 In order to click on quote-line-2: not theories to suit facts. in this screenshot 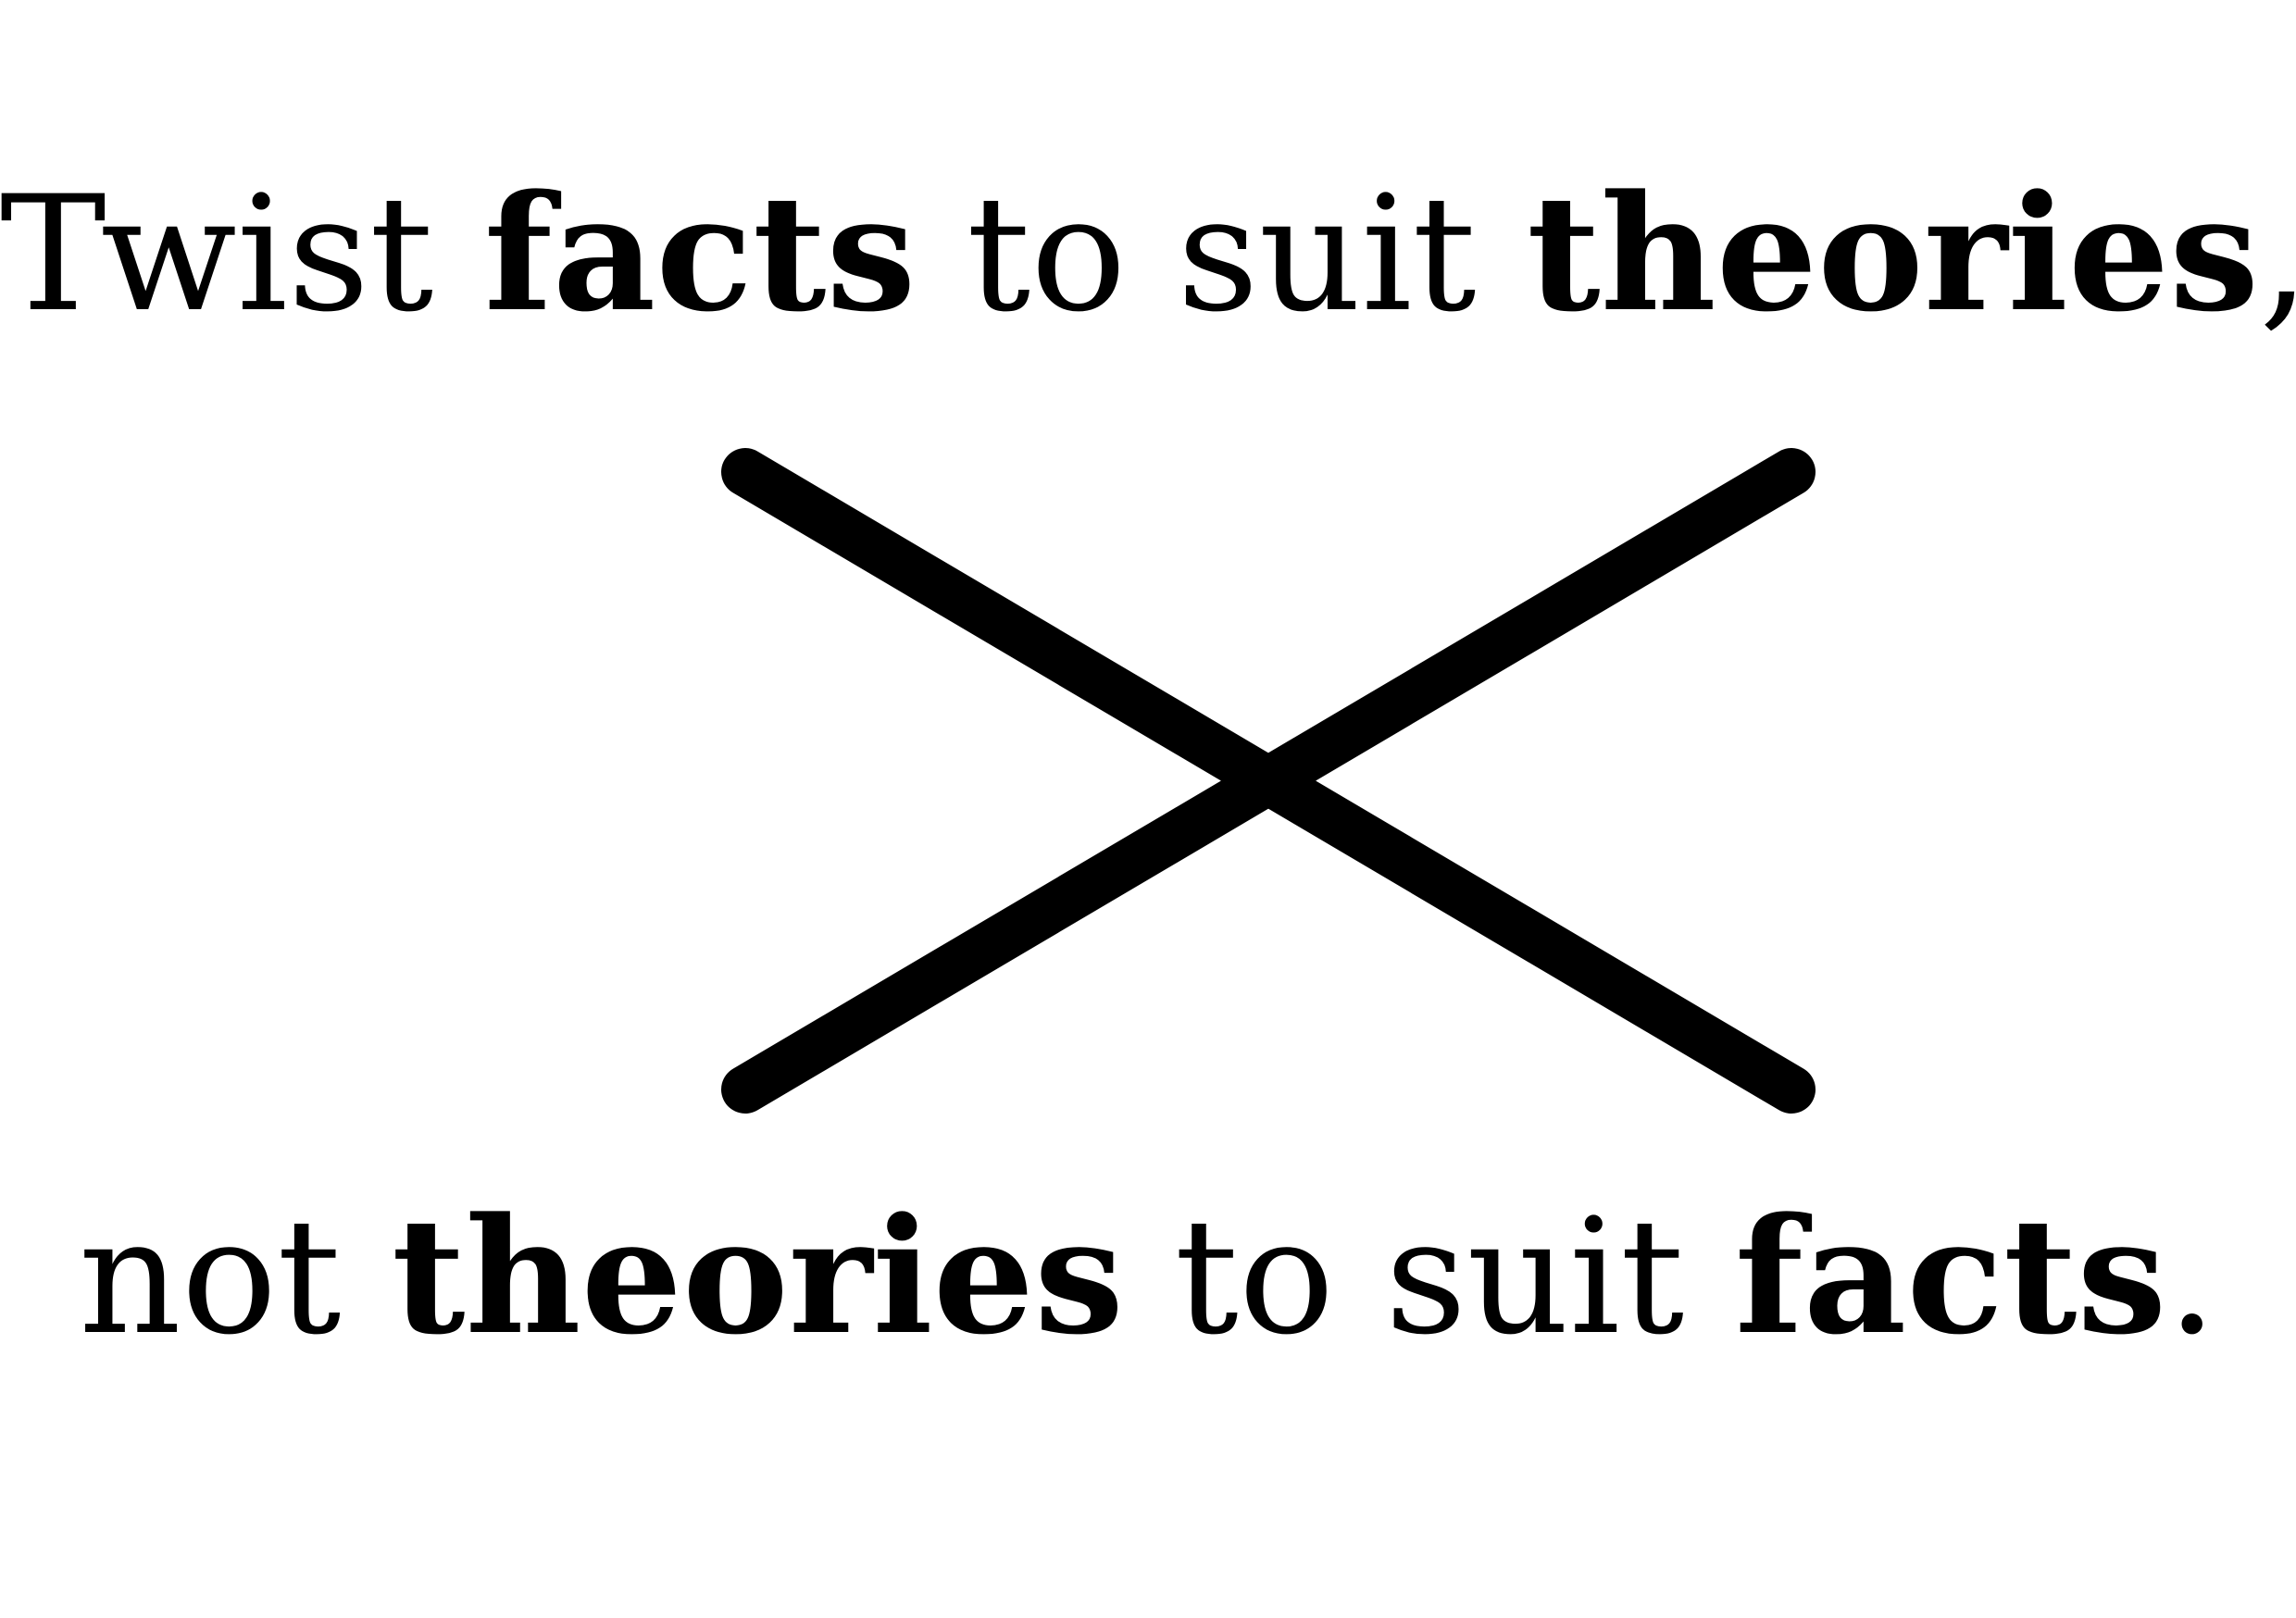, I will do `click(1148, 1277)`.